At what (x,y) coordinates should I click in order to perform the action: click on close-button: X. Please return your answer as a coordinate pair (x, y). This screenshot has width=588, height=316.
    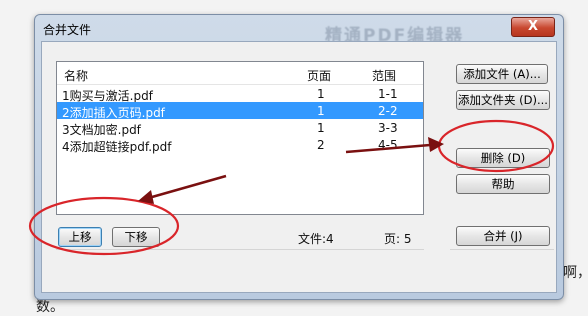
    Looking at the image, I should click on (533, 27).